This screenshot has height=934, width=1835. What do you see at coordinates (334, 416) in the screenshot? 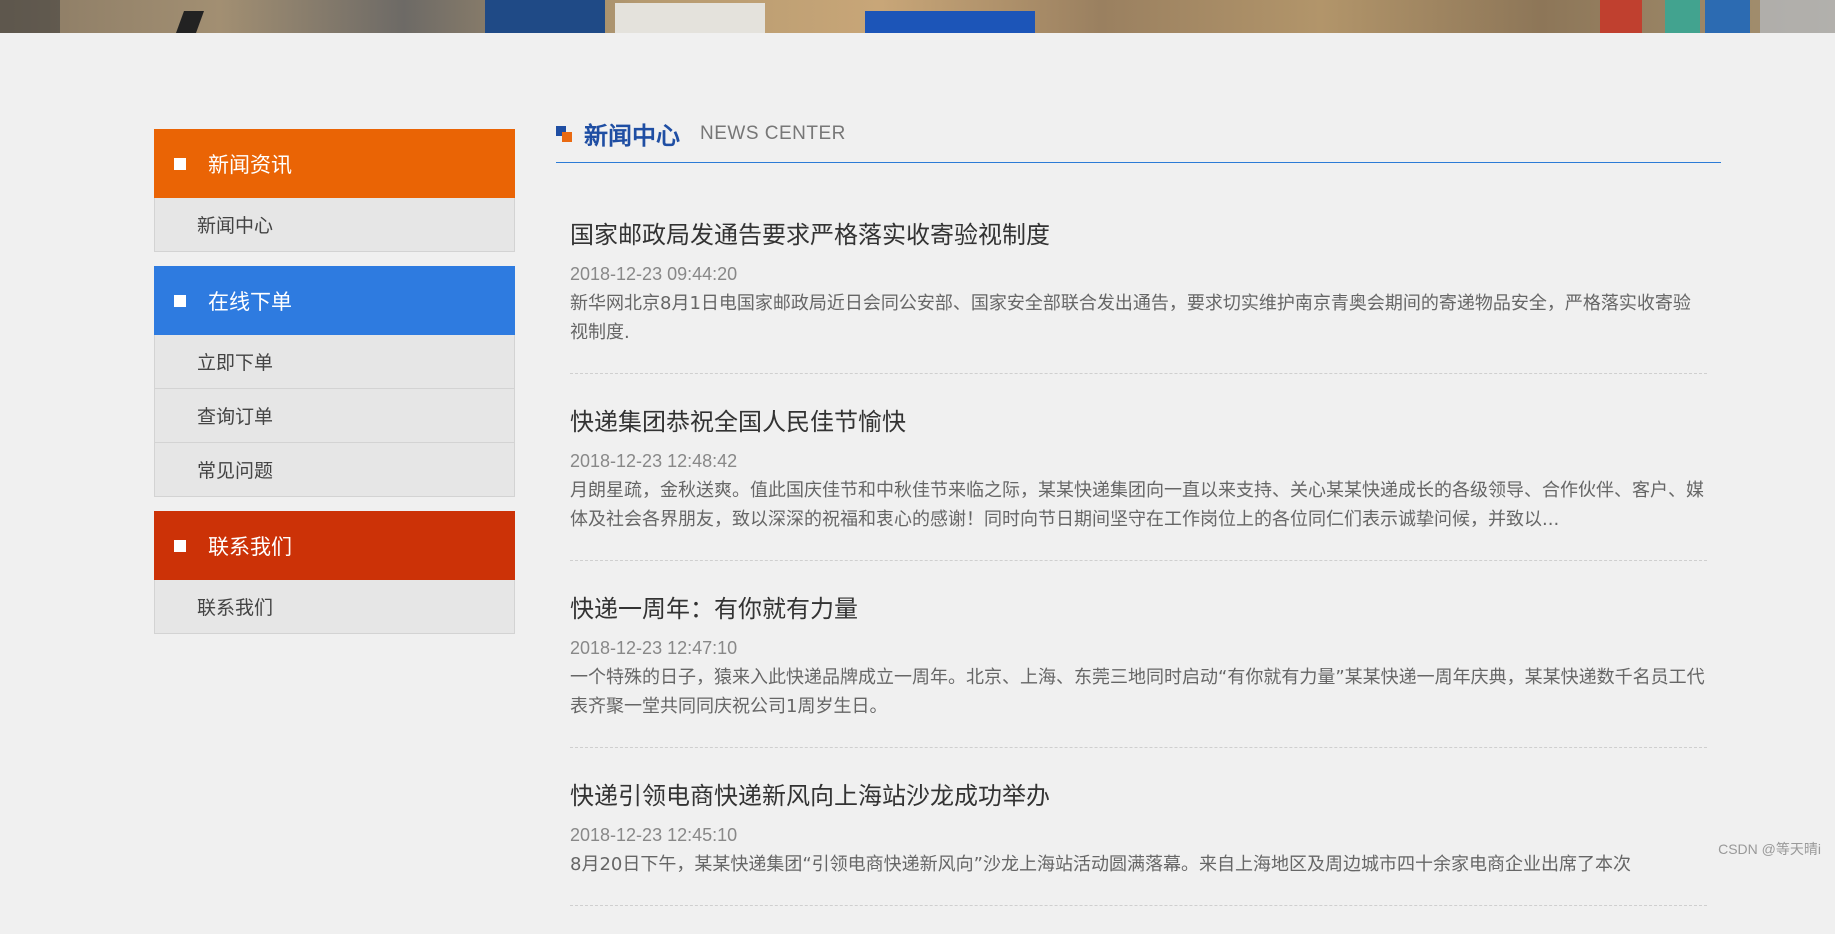
I see `sidebar-item: 查询订单` at bounding box center [334, 416].